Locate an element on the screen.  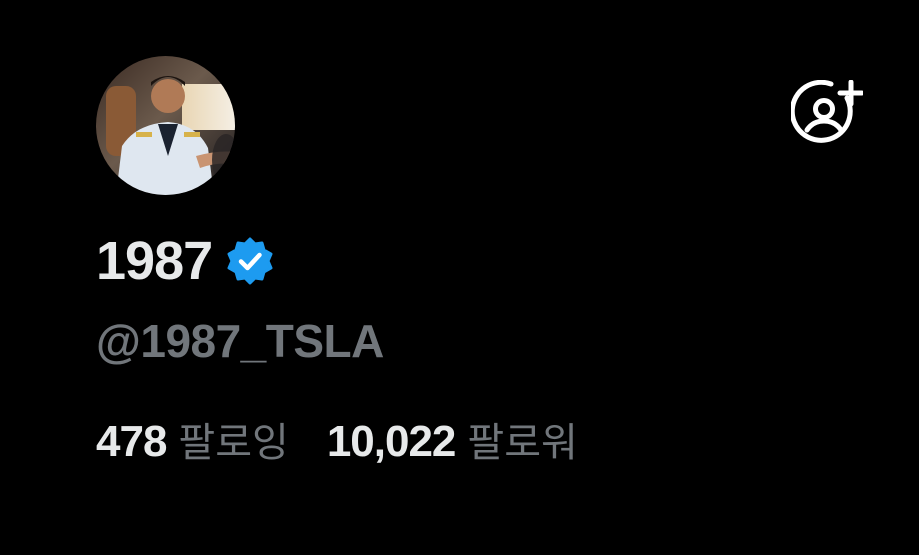
followers-count: 10,022 is located at coordinates (391, 441).